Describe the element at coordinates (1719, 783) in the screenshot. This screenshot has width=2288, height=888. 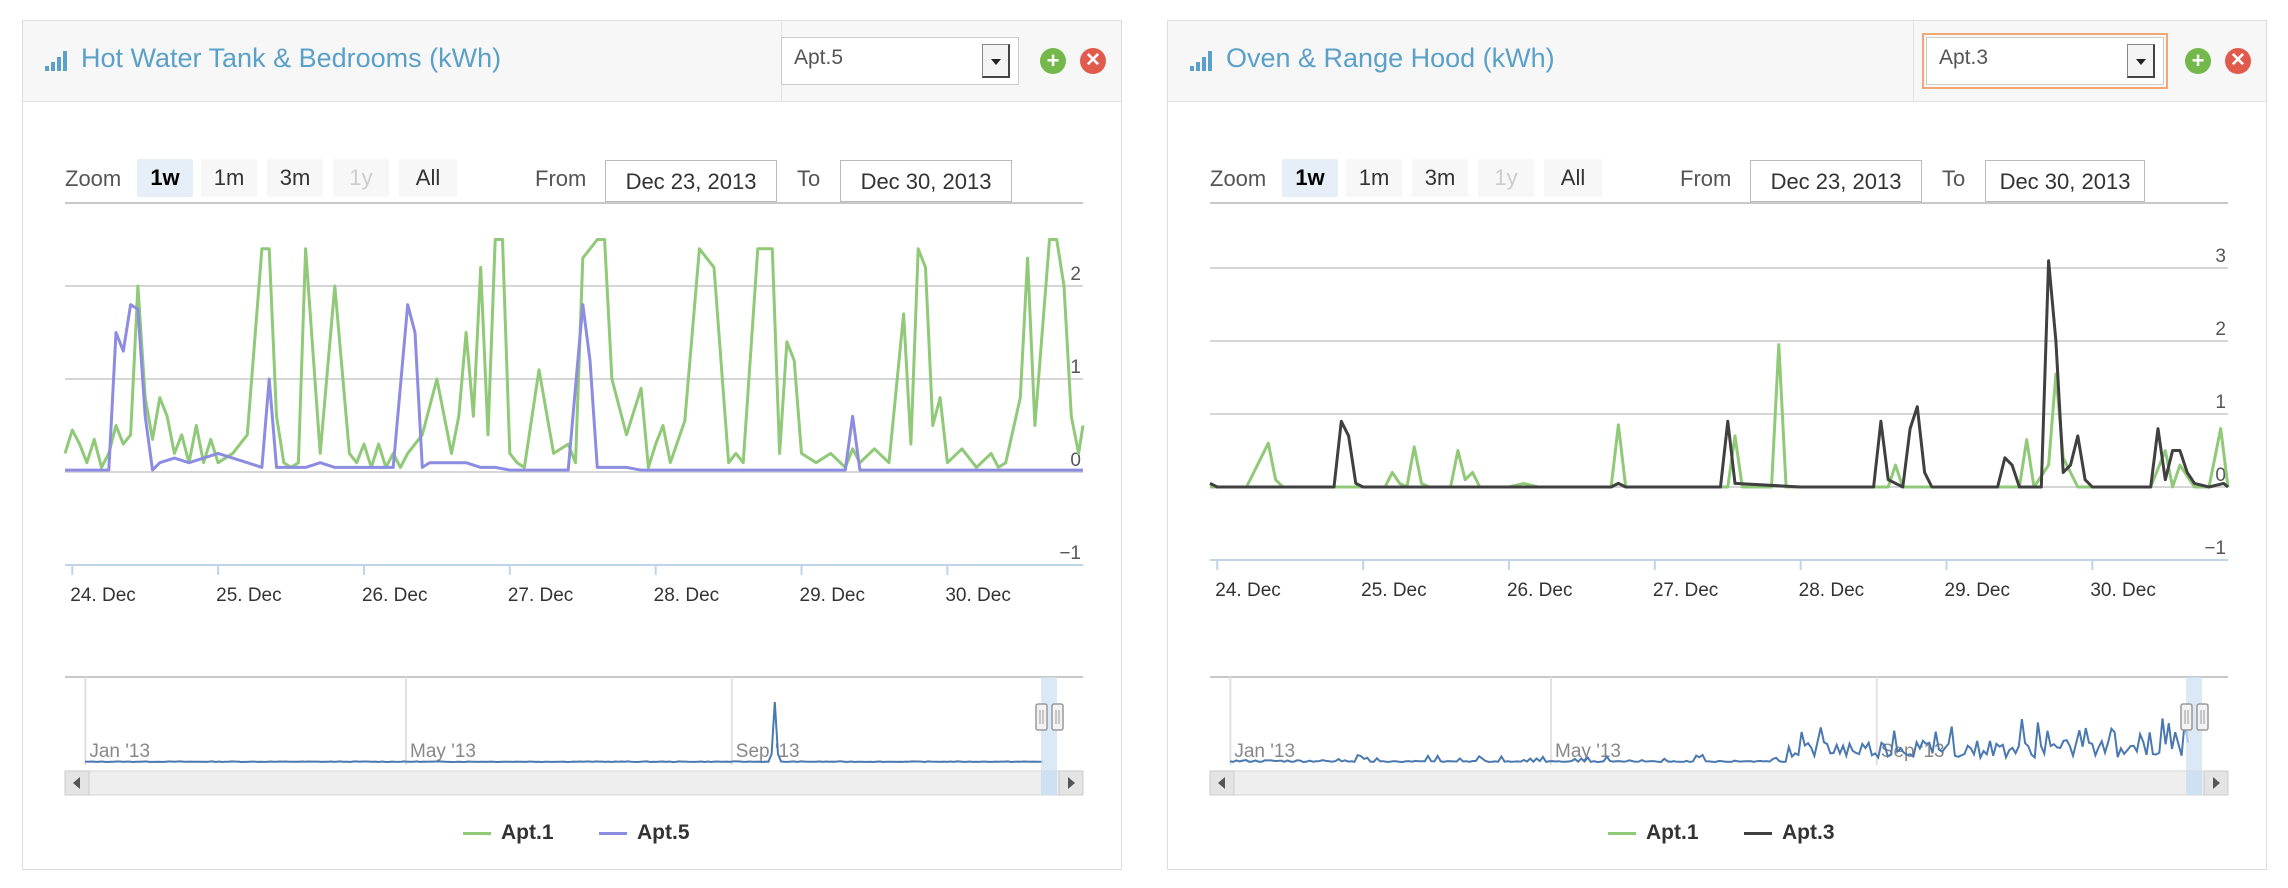
I see `scrollbar-track` at that location.